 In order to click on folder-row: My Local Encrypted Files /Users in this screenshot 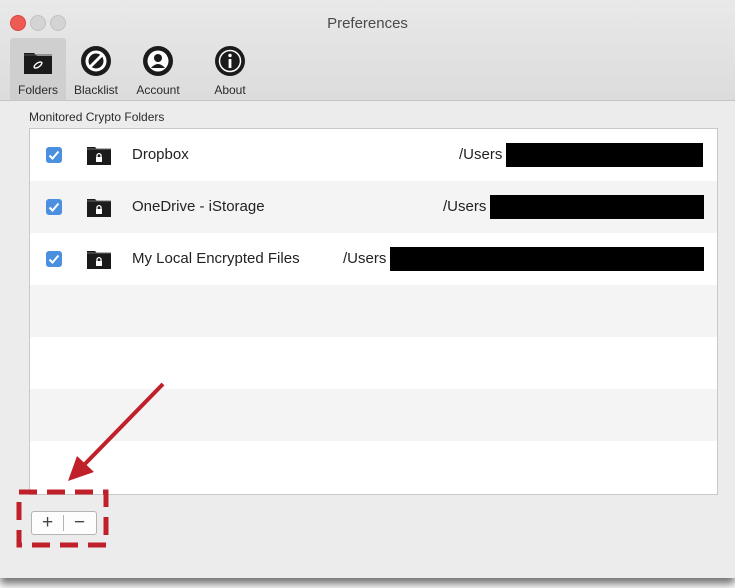, I will do `click(373, 259)`.